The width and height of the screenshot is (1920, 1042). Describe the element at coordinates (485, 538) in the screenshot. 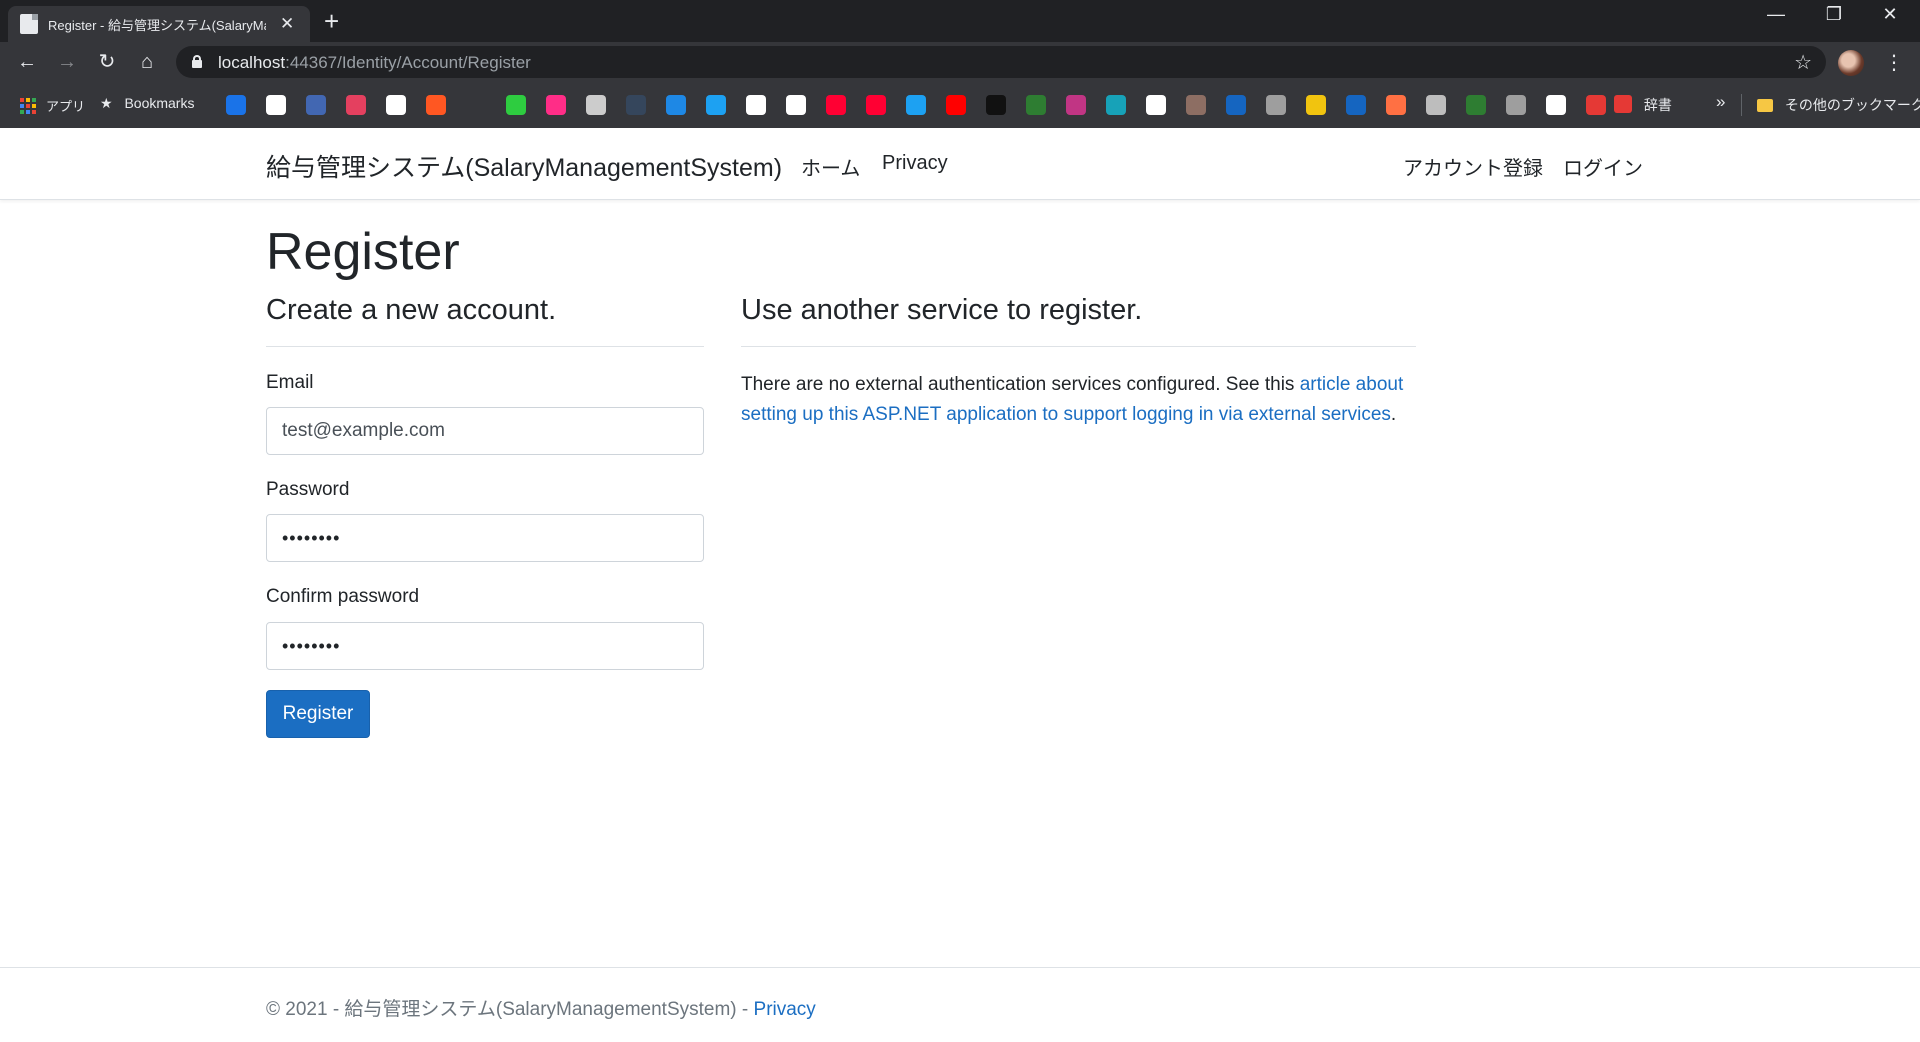

I see `password-field: ••••••••` at that location.